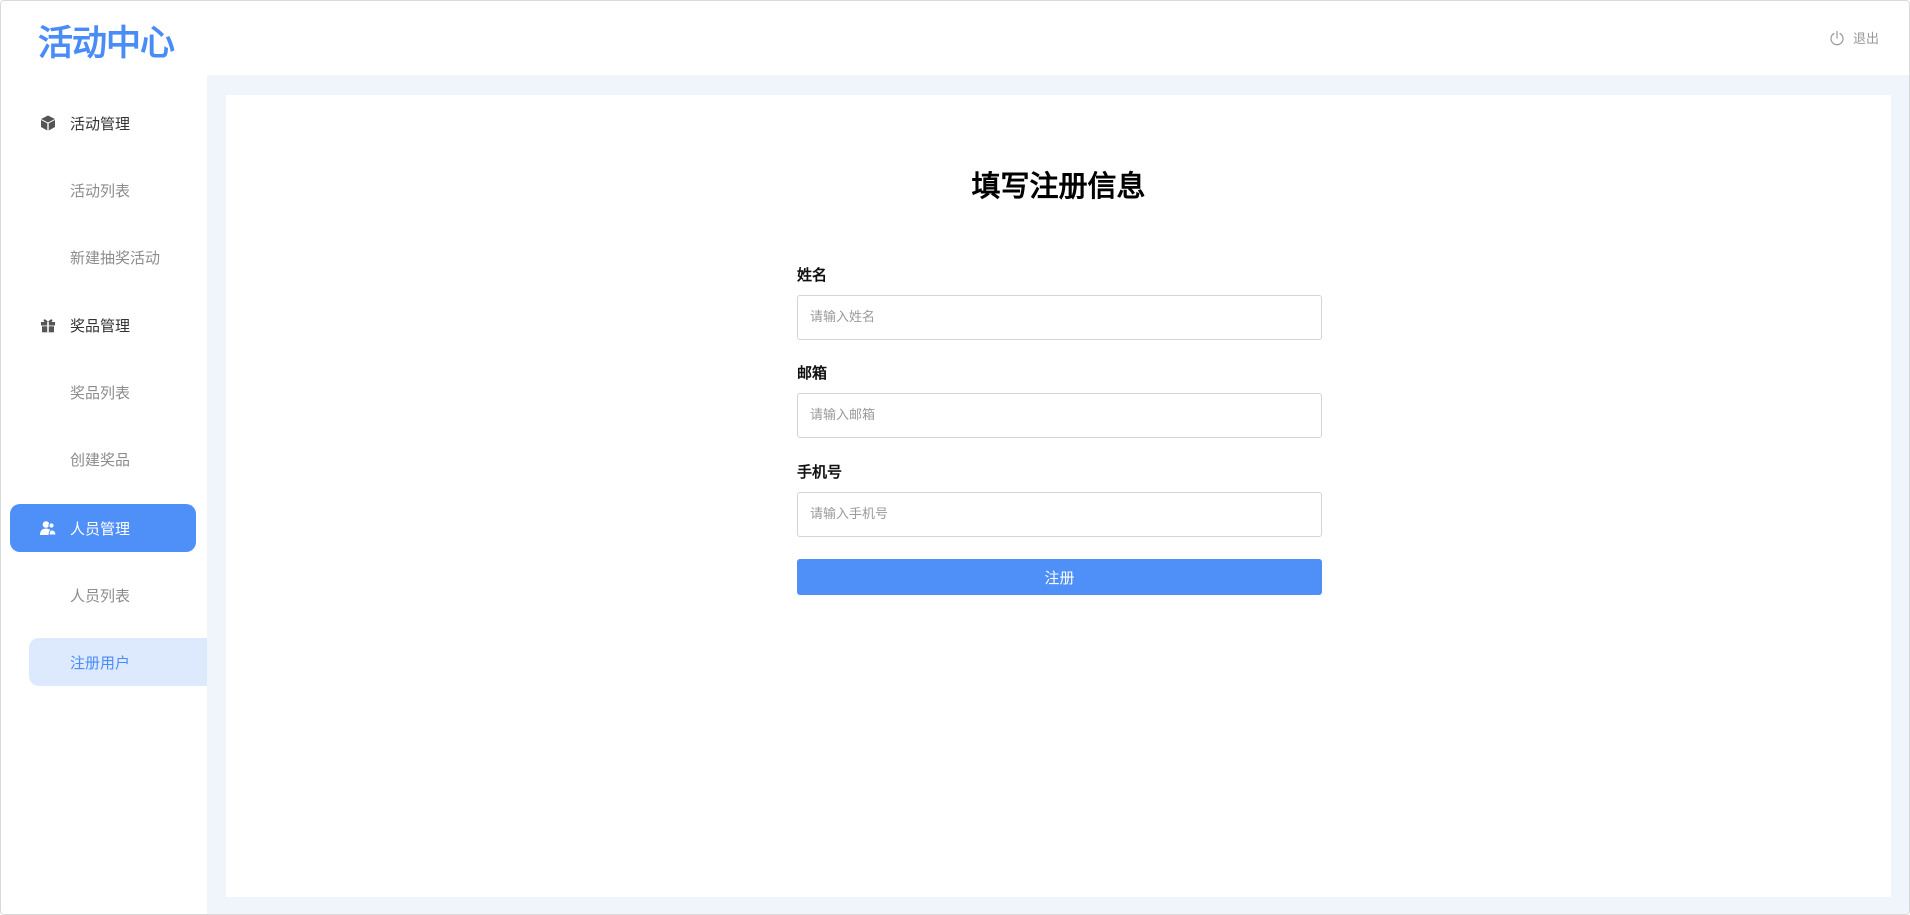 Image resolution: width=1910 pixels, height=915 pixels. What do you see at coordinates (812, 373) in the screenshot?
I see `email-label: 邮箱` at bounding box center [812, 373].